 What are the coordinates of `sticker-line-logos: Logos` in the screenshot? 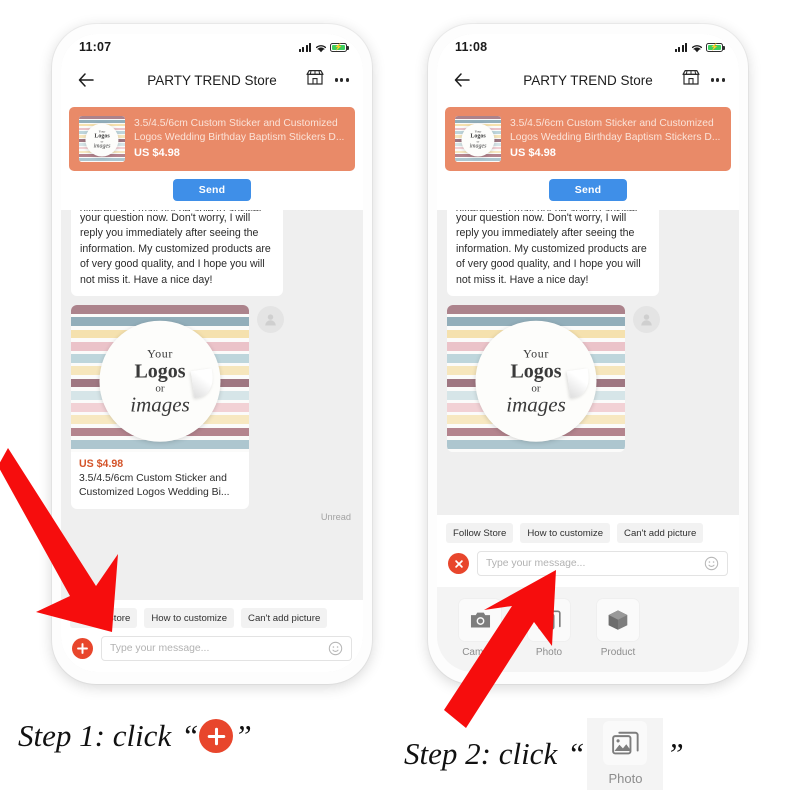 It's located at (536, 372).